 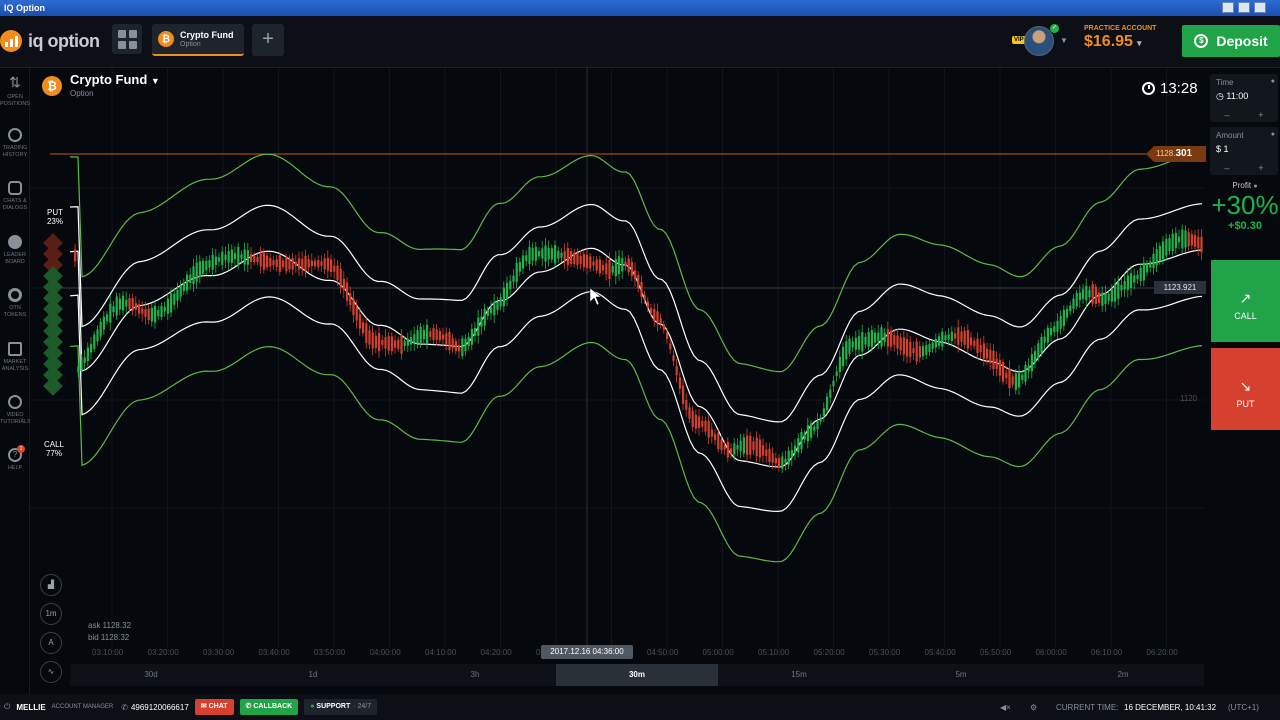 I want to click on minimize-button, so click(x=1228, y=7).